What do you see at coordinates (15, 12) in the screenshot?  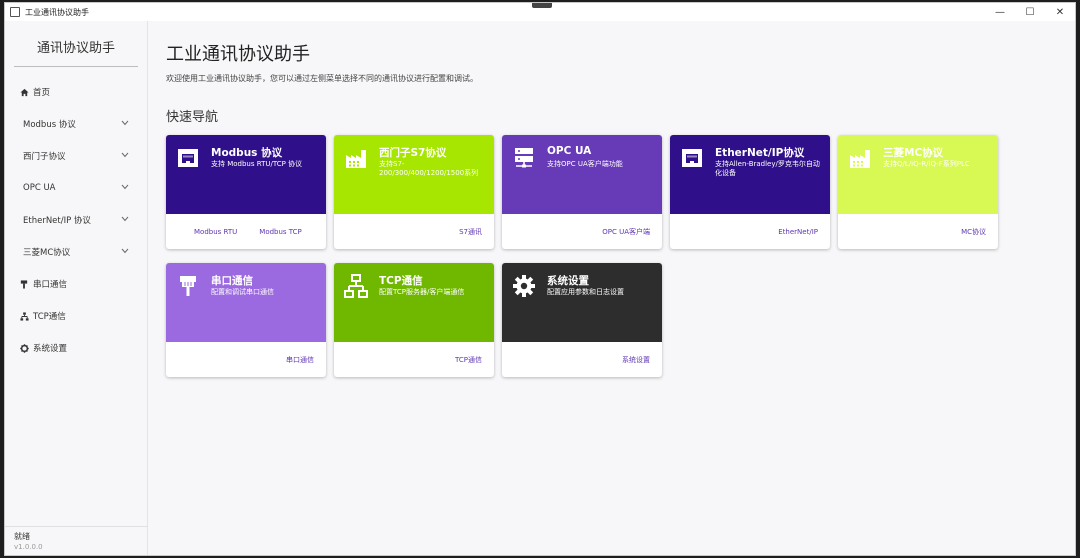 I see `app-icon` at bounding box center [15, 12].